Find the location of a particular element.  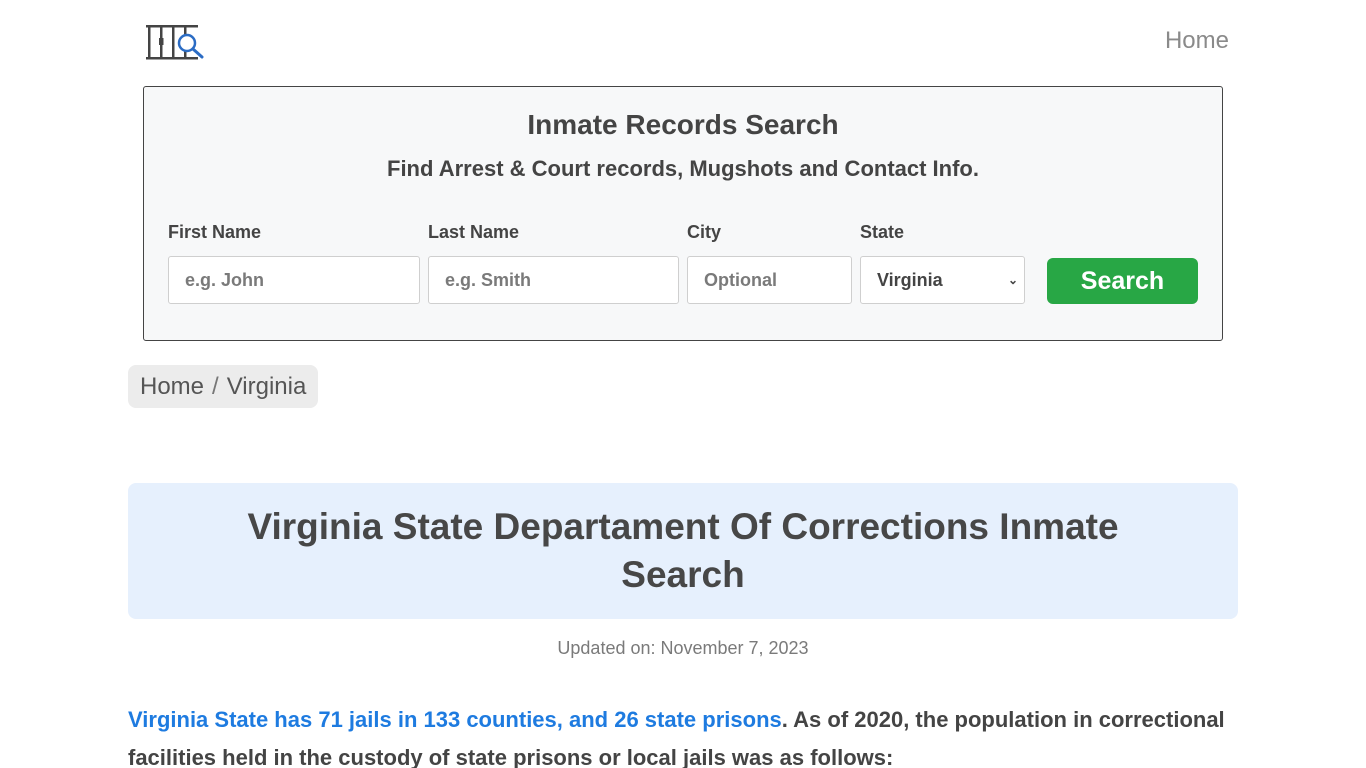

search-button: Search is located at coordinates (1122, 281).